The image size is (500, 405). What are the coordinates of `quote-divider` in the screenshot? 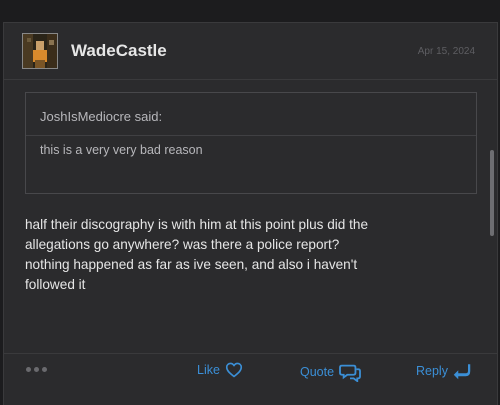 It's located at (251, 135).